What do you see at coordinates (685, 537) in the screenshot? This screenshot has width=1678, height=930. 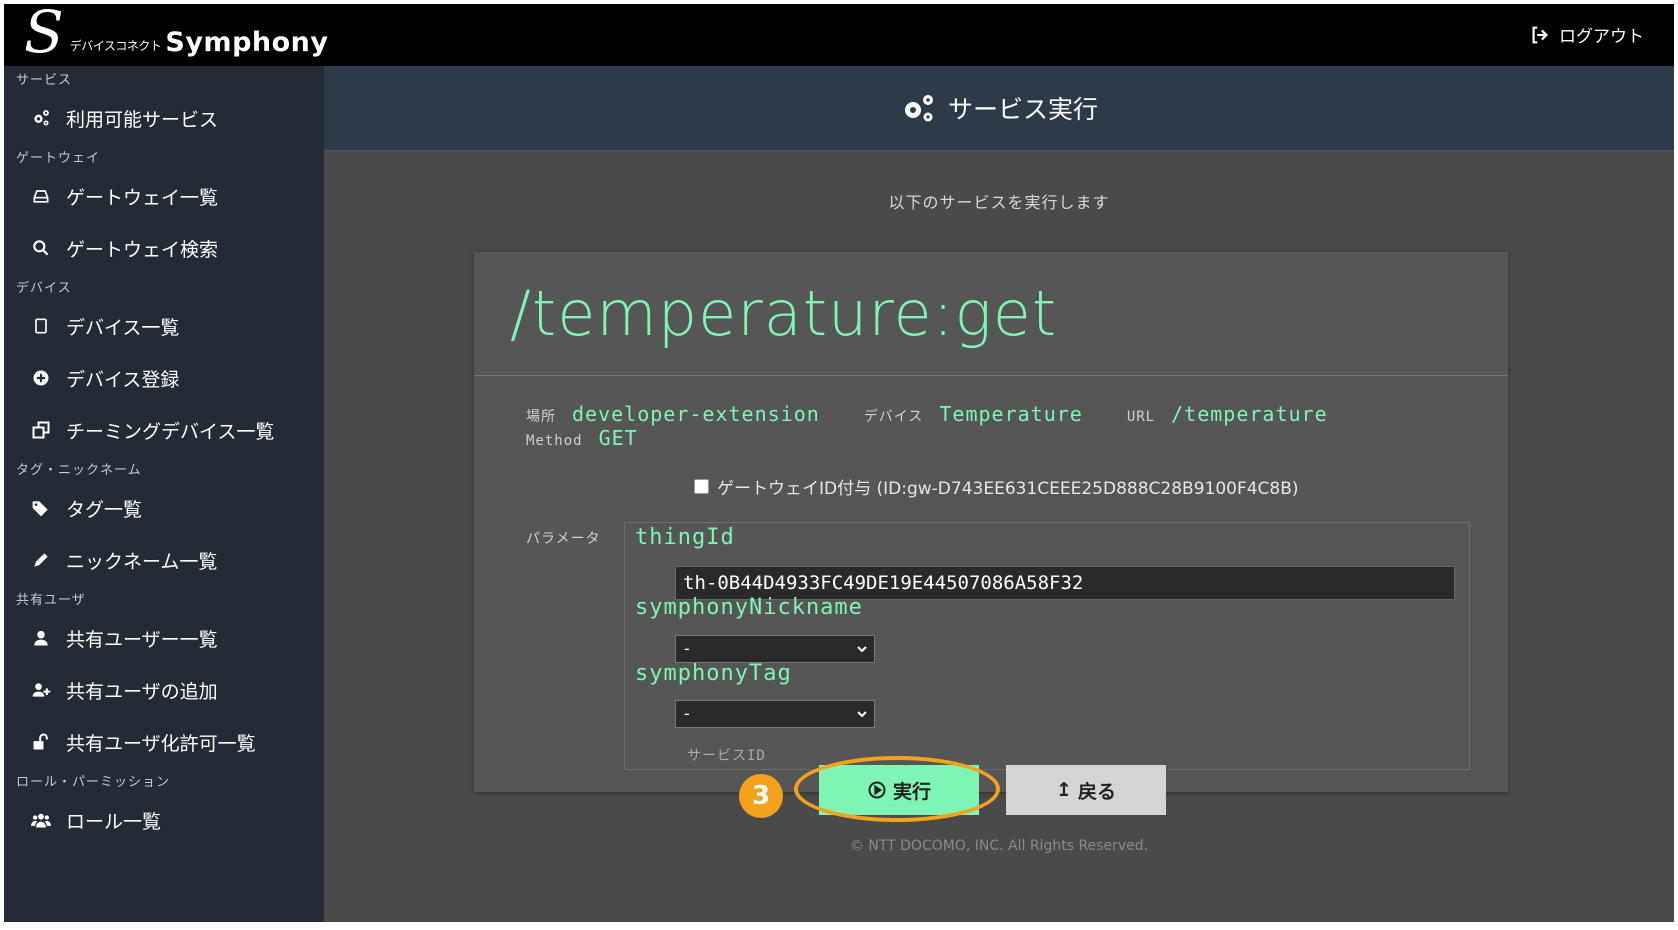 I see `thing-id-param-name: thingId` at bounding box center [685, 537].